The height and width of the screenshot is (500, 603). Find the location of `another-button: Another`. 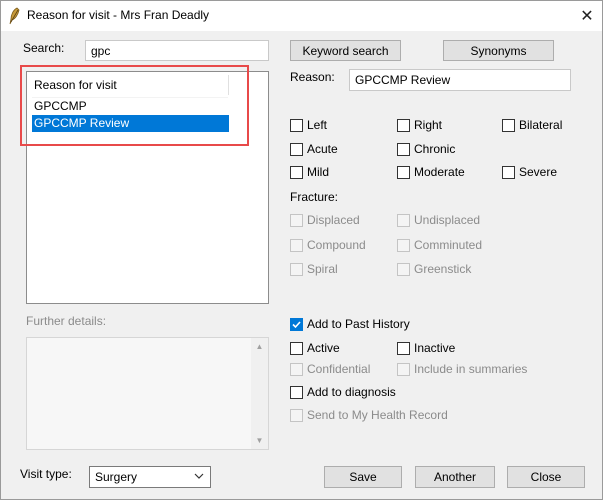

another-button: Another is located at coordinates (455, 477).